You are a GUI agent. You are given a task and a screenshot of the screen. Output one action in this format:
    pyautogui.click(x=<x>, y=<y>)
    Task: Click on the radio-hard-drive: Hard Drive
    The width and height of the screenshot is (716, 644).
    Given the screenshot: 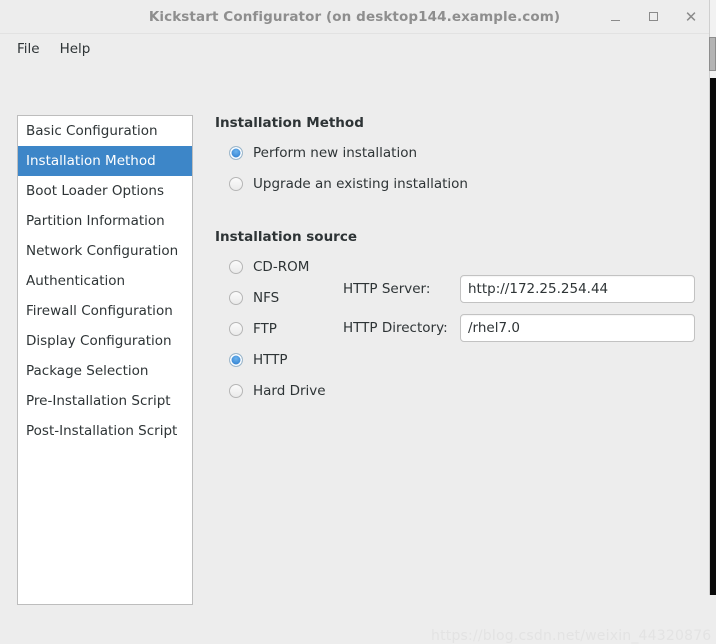 What is the action you would take?
    pyautogui.click(x=279, y=391)
    